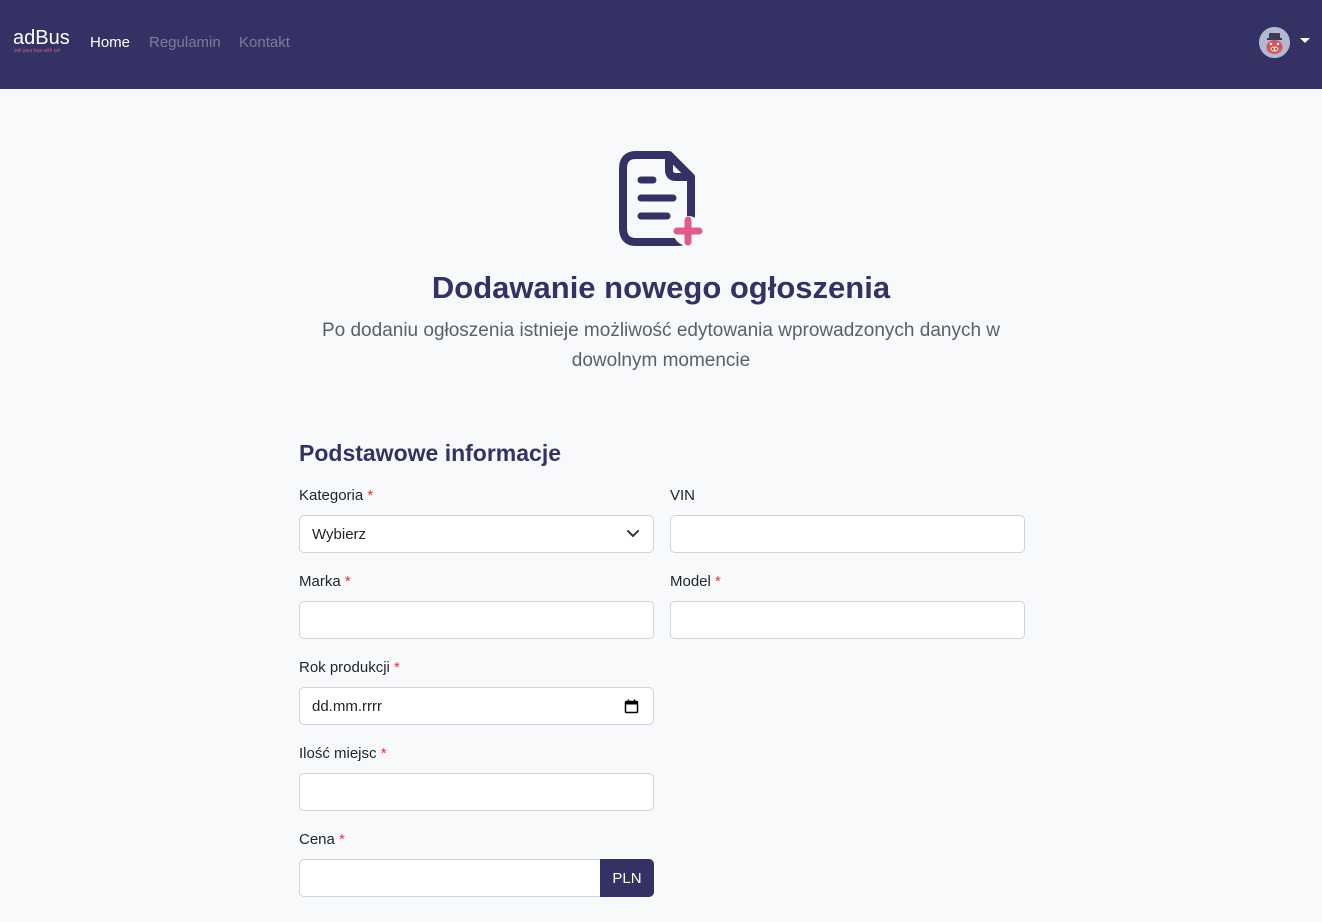 This screenshot has width=1322, height=922. Describe the element at coordinates (41, 38) in the screenshot. I see `brand-name: adBus` at that location.